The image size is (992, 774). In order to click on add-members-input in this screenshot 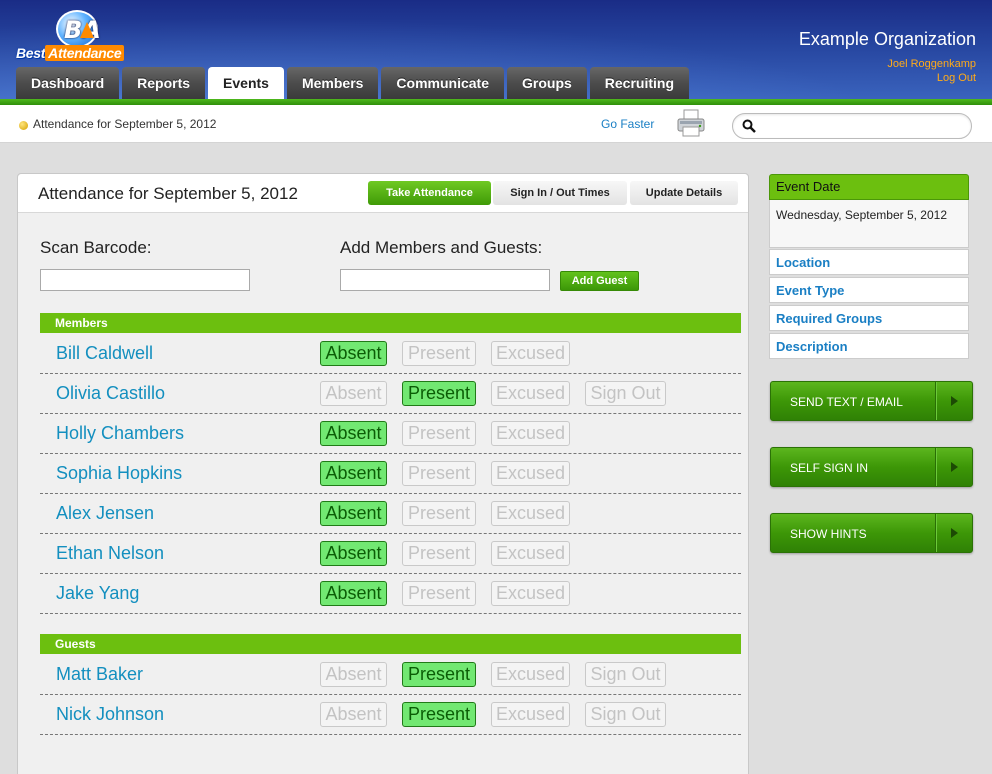, I will do `click(445, 280)`.